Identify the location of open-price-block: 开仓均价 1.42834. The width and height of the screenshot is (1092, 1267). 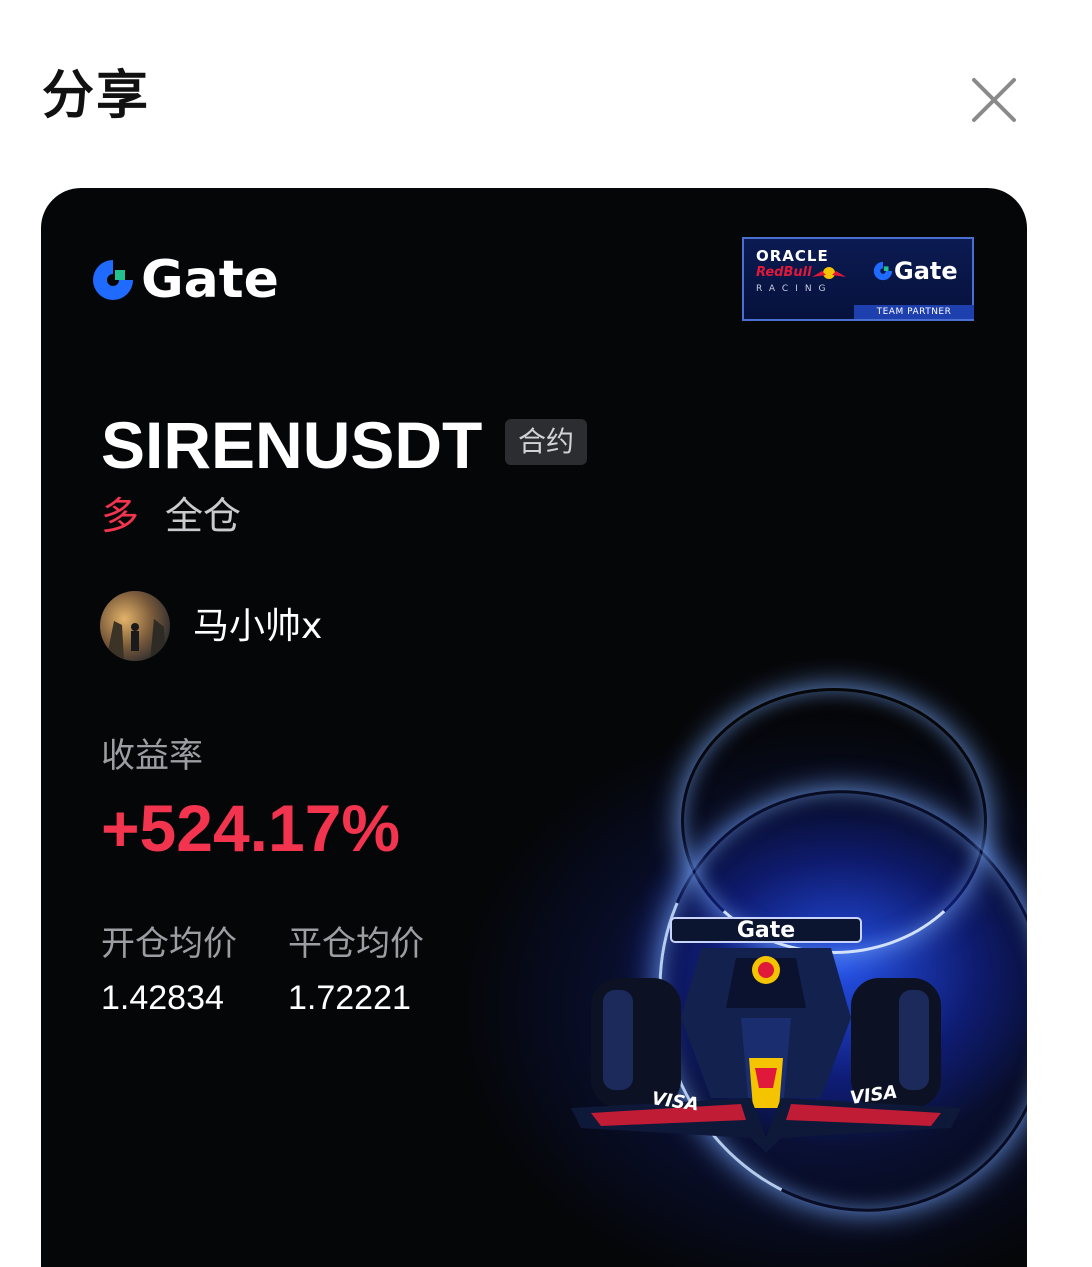
(169, 971).